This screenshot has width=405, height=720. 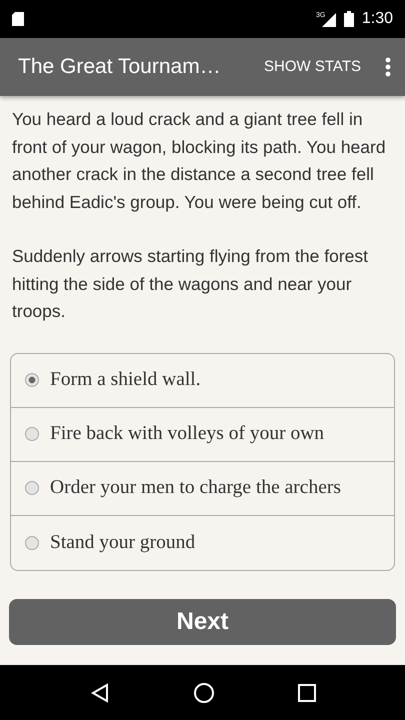 I want to click on clock: 1:30, so click(x=377, y=19).